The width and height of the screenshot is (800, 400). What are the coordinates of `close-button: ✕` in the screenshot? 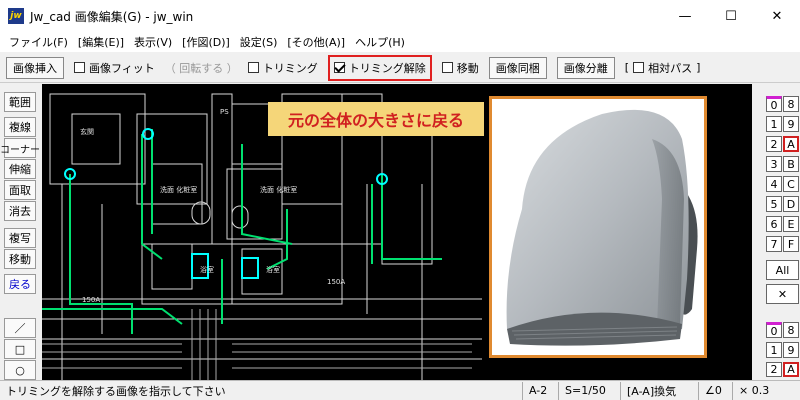 It's located at (777, 16).